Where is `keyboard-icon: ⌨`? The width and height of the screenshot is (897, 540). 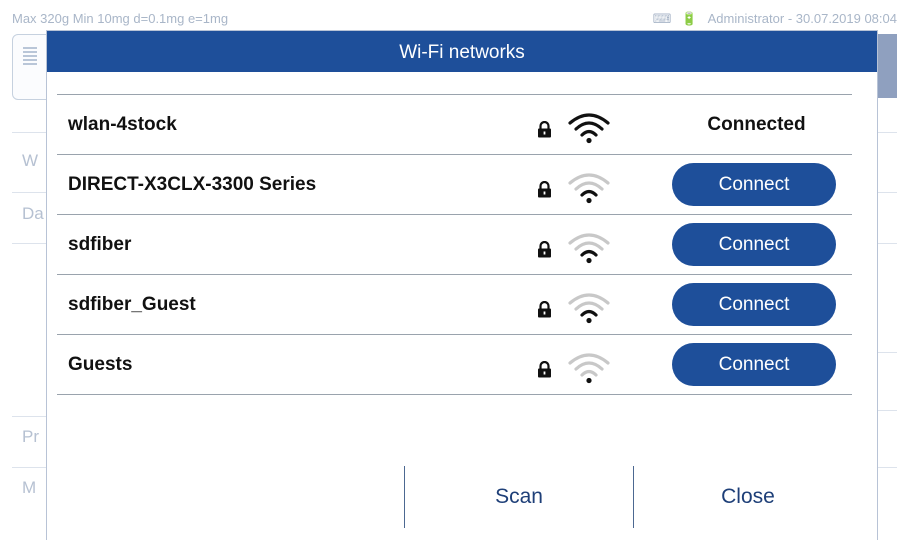
keyboard-icon: ⌨ is located at coordinates (663, 18).